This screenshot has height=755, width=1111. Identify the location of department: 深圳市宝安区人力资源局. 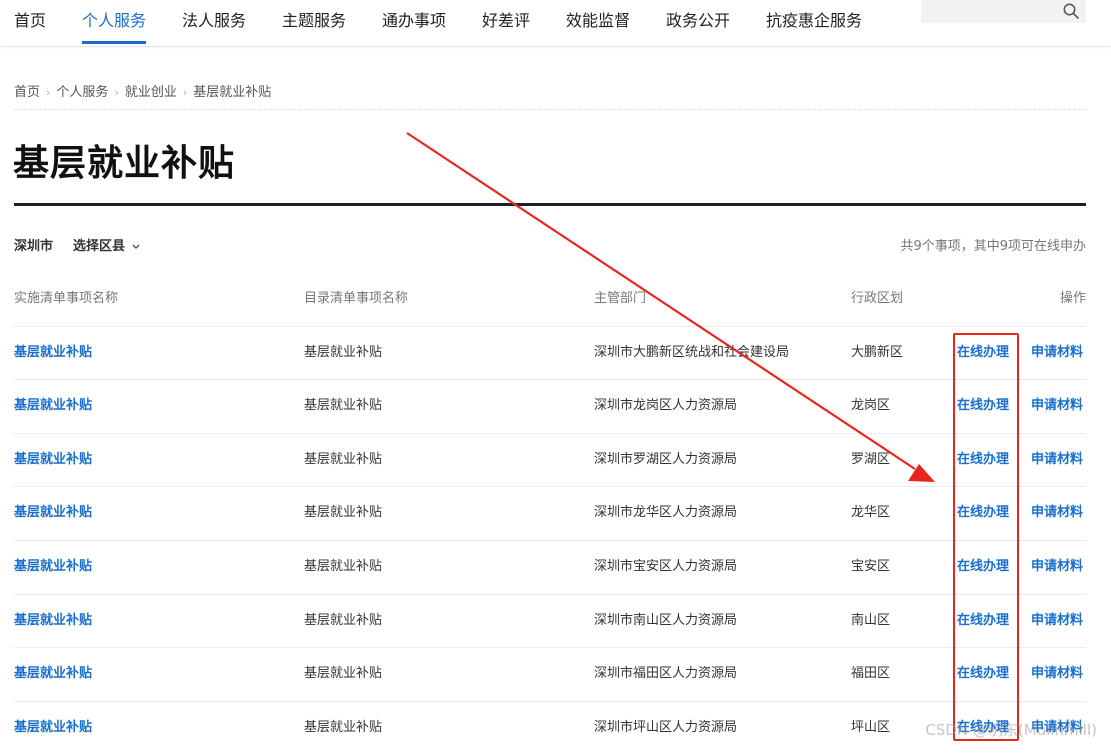
(666, 566).